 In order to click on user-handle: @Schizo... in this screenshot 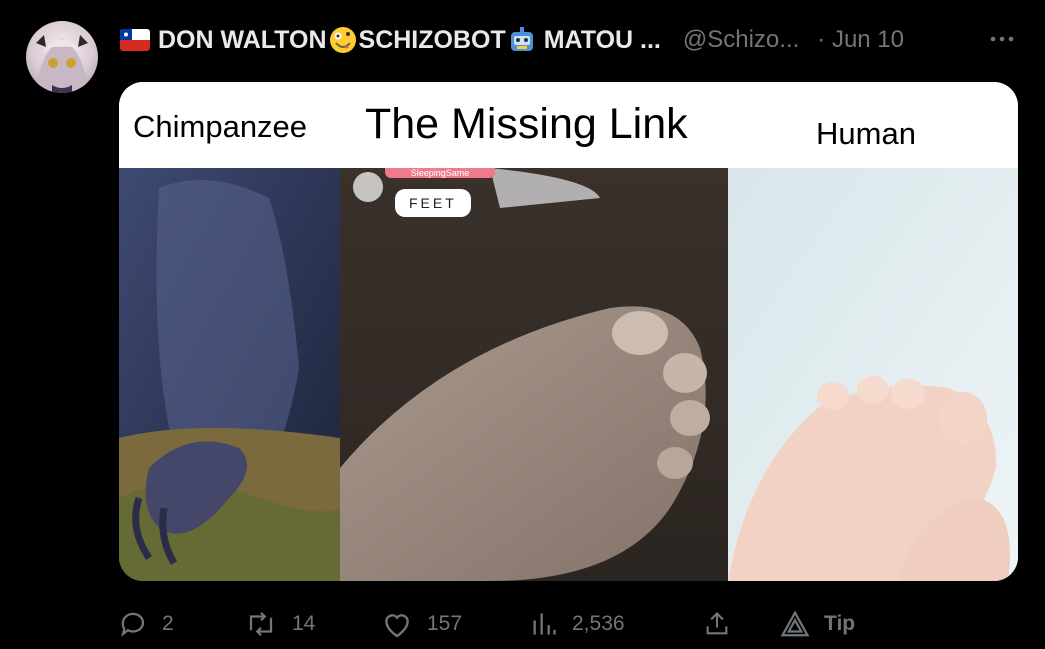, I will do `click(741, 40)`.